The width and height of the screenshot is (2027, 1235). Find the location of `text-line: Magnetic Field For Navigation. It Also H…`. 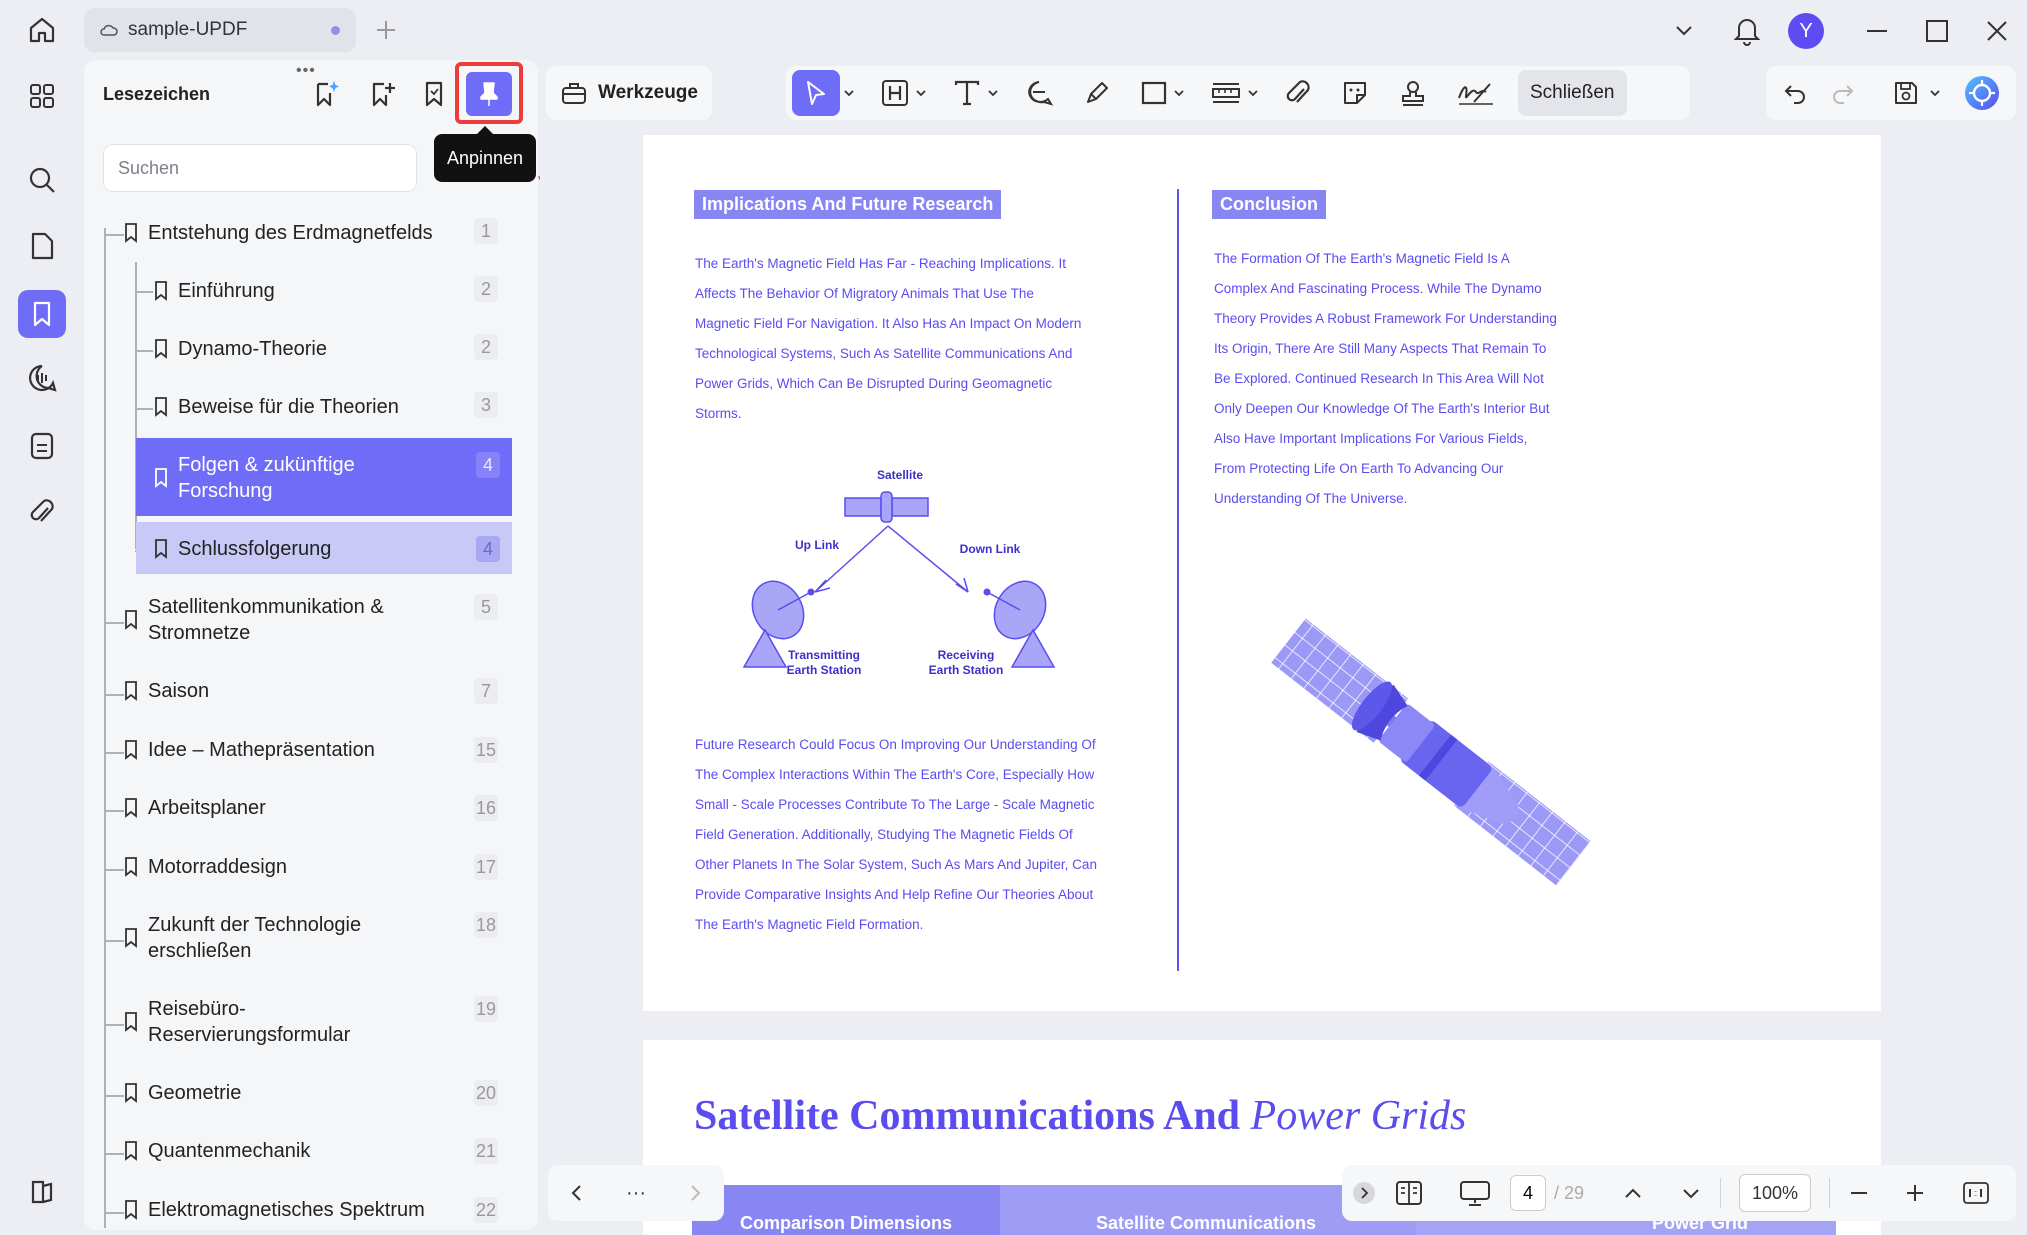

text-line: Magnetic Field For Navigation. It Also H… is located at coordinates (888, 323).